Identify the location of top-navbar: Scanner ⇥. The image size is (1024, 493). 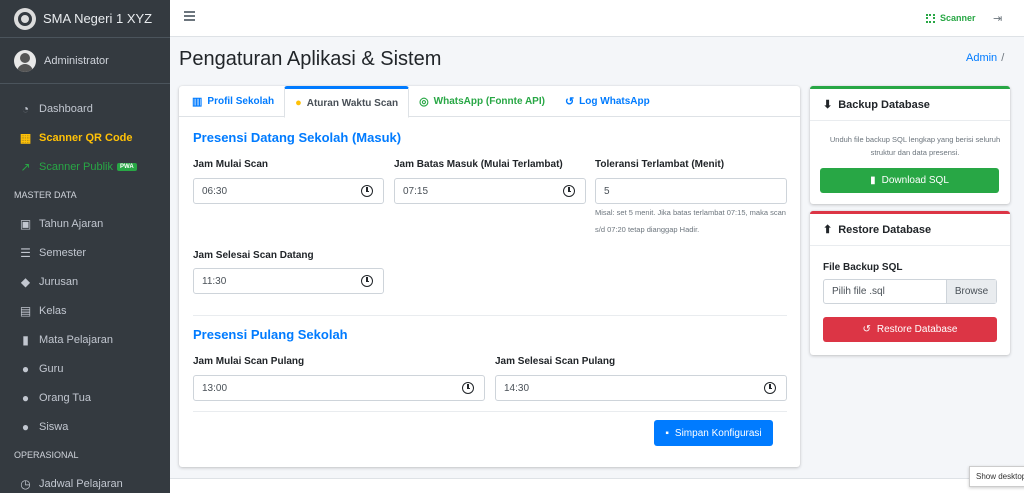
(597, 18).